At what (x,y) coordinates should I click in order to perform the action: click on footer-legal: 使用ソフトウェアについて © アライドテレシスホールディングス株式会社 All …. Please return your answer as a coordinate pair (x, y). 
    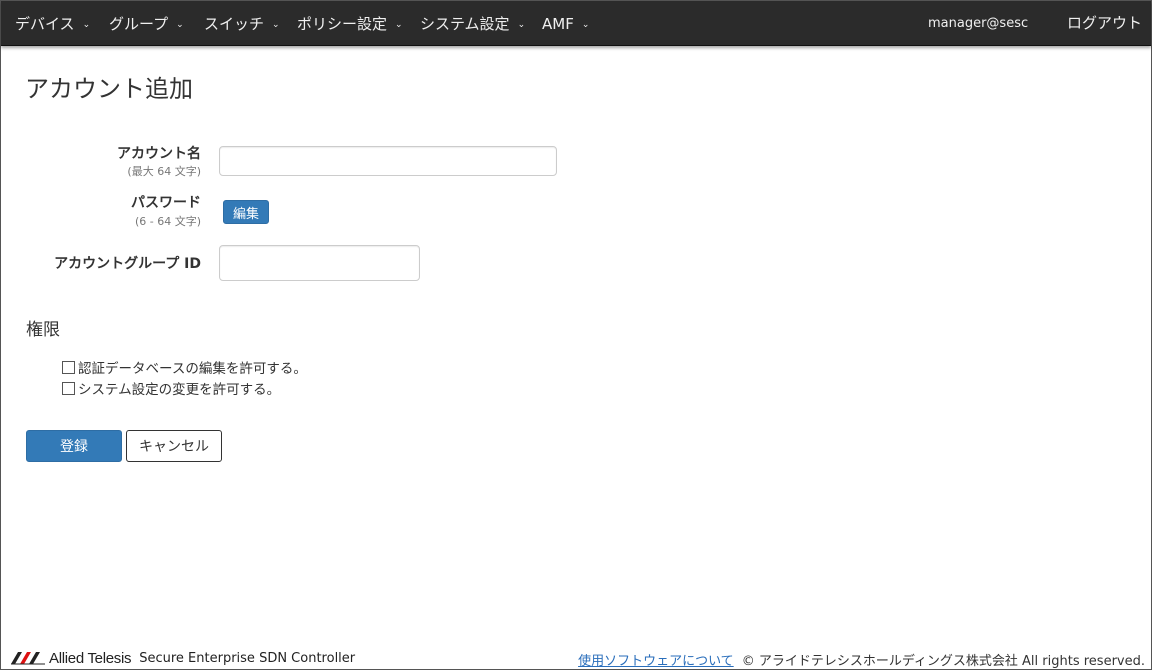
    Looking at the image, I should click on (861, 659).